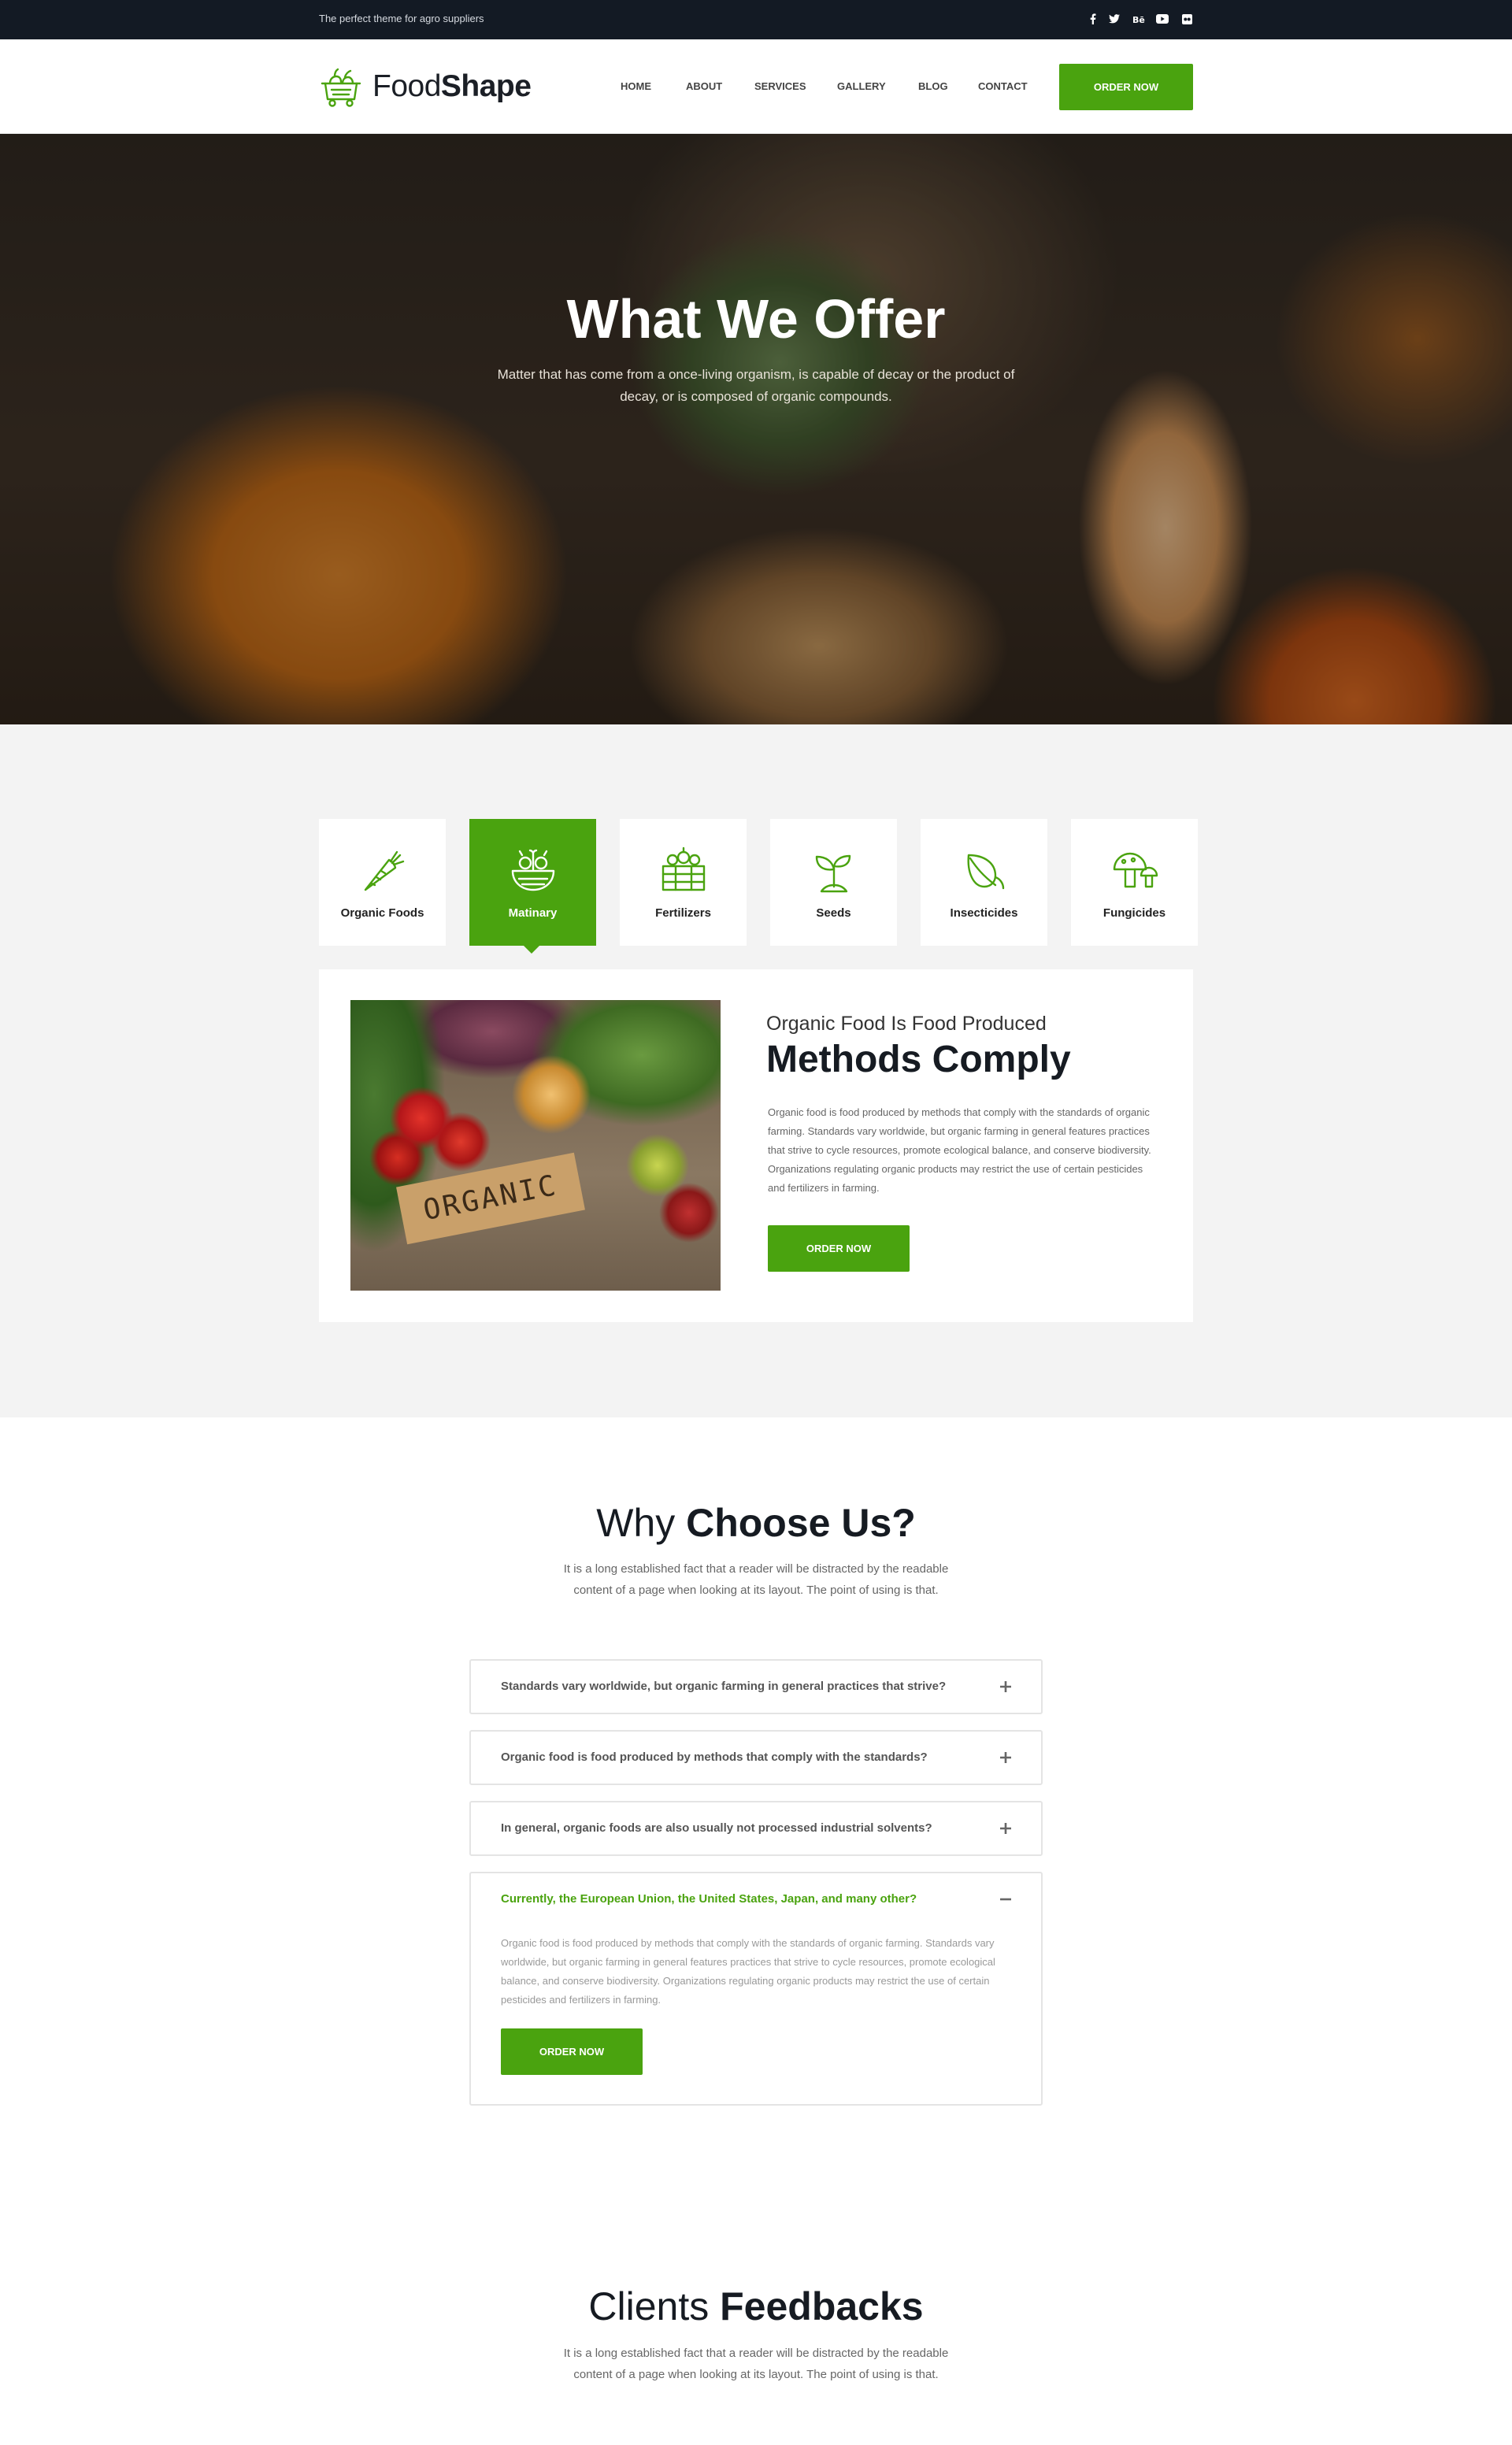 The height and width of the screenshot is (2445, 1512). What do you see at coordinates (756, 2306) in the screenshot?
I see `clients-feedbacks-title: Clients Feedbacks` at bounding box center [756, 2306].